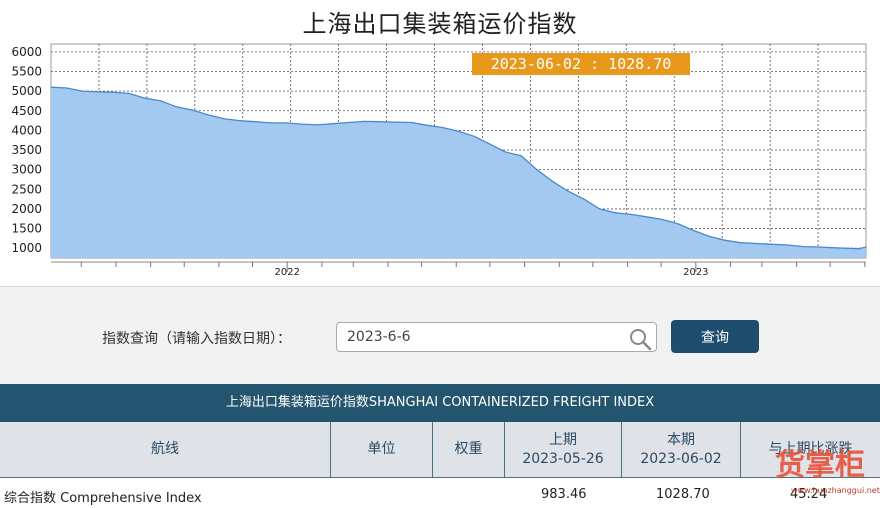 Image resolution: width=880 pixels, height=508 pixels. Describe the element at coordinates (835, 490) in the screenshot. I see `watermark-url: www.huozhanggui.net` at that location.